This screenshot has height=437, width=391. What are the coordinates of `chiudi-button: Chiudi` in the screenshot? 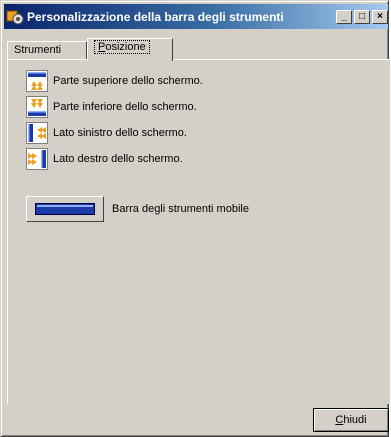 It's located at (351, 420).